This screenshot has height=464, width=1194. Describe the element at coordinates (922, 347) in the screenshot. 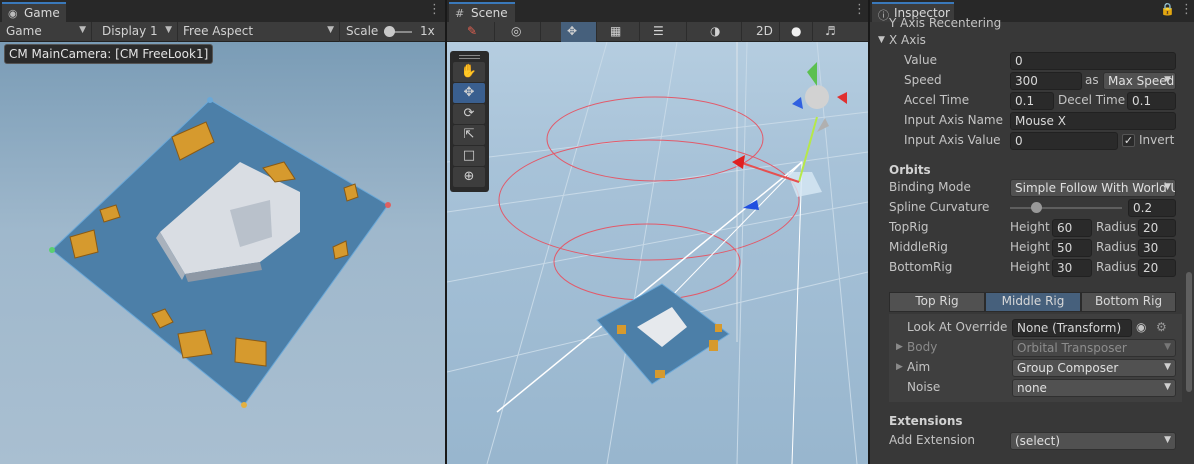

I see `body-label: Body` at that location.